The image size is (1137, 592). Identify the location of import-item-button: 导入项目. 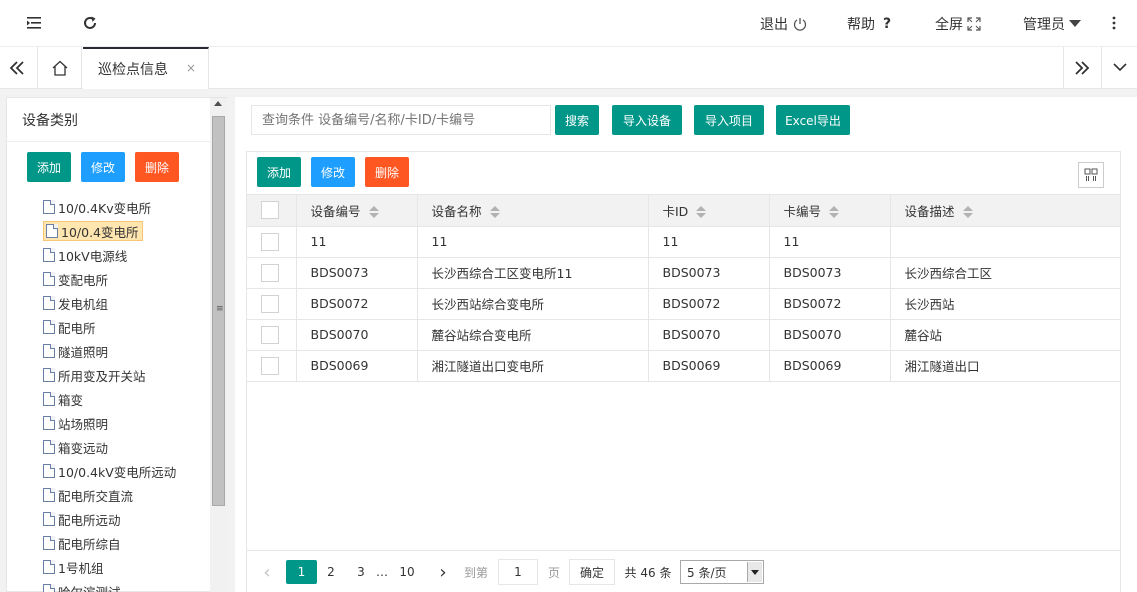
(729, 120).